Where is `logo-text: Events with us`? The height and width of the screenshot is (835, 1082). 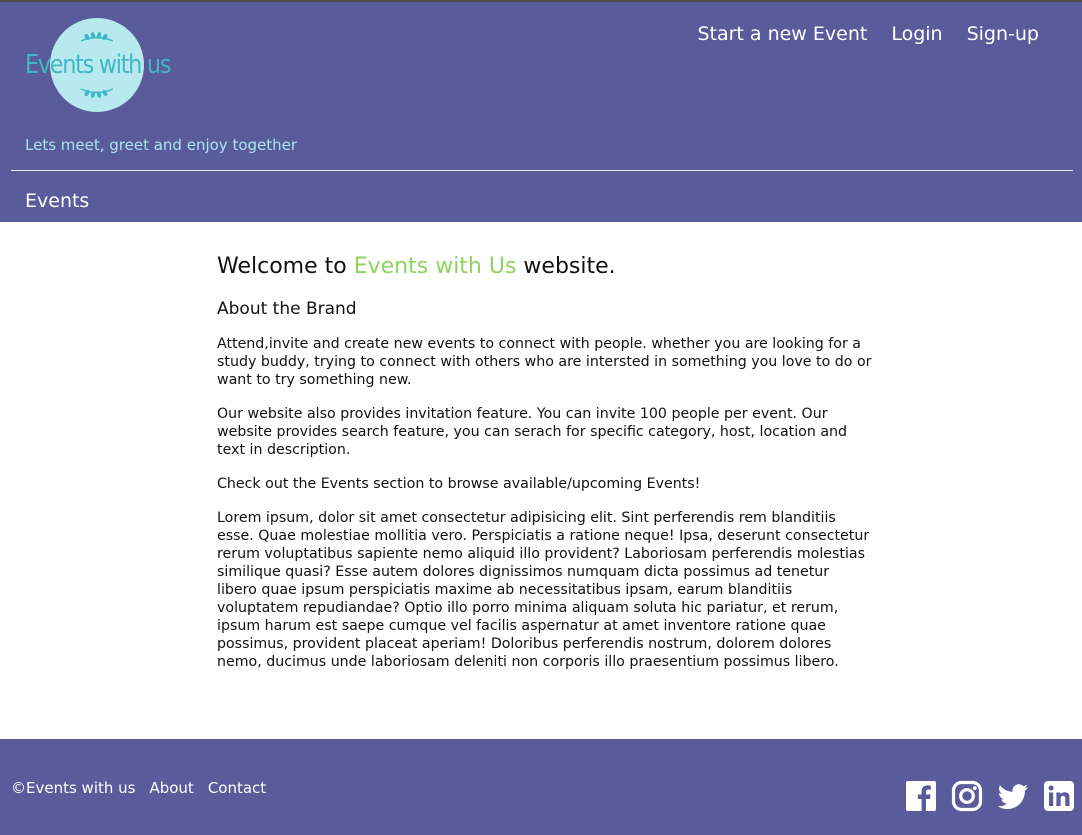
logo-text: Events with us is located at coordinates (98, 65).